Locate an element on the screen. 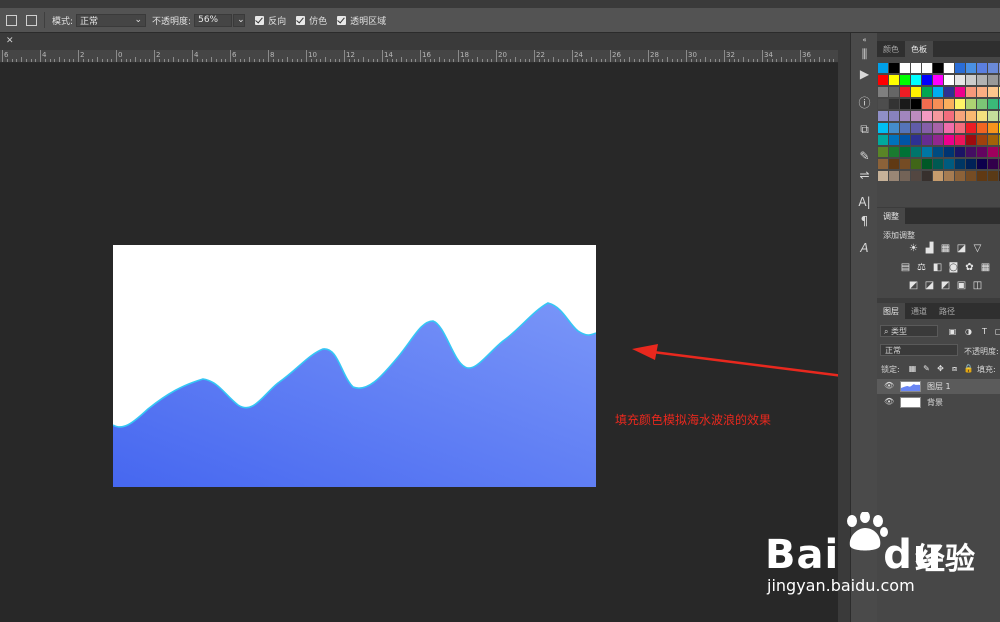 Image resolution: width=1000 pixels, height=622 pixels. lock-brush-icon: ✎ is located at coordinates (926, 369).